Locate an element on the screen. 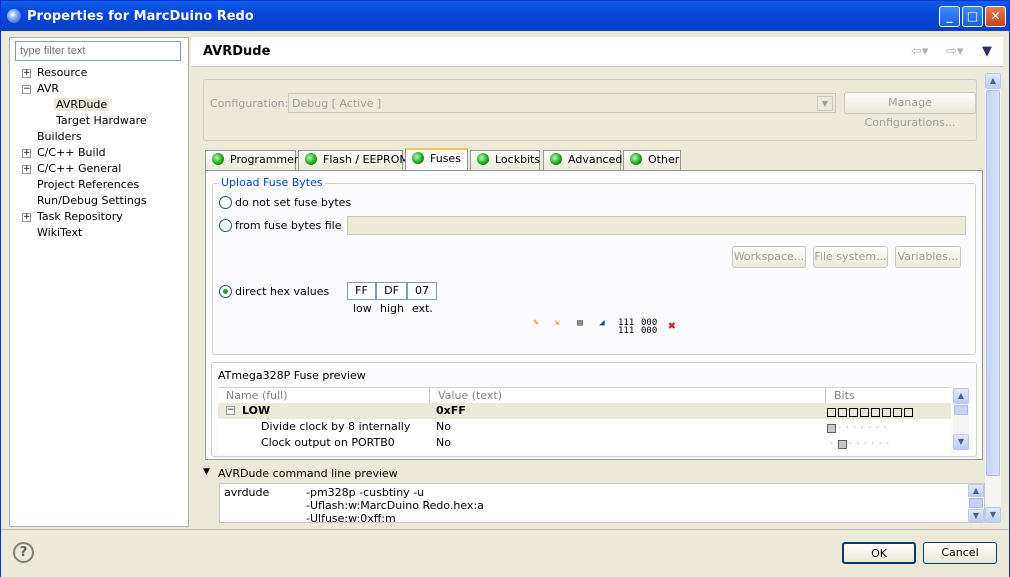 Image resolution: width=1010 pixels, height=577 pixels. tree-label: Builders is located at coordinates (59, 136).